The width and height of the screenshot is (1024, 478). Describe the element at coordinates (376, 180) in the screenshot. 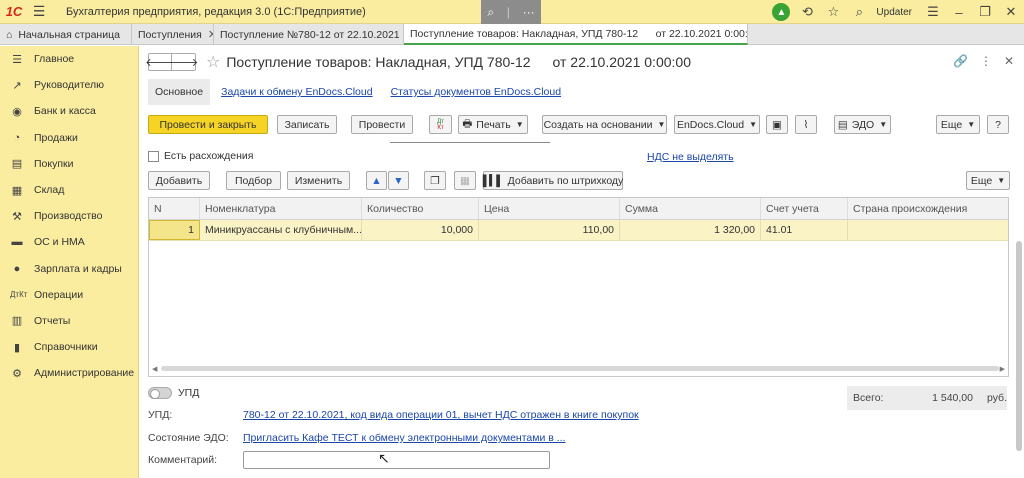

I see `move-up-button: ▲` at that location.